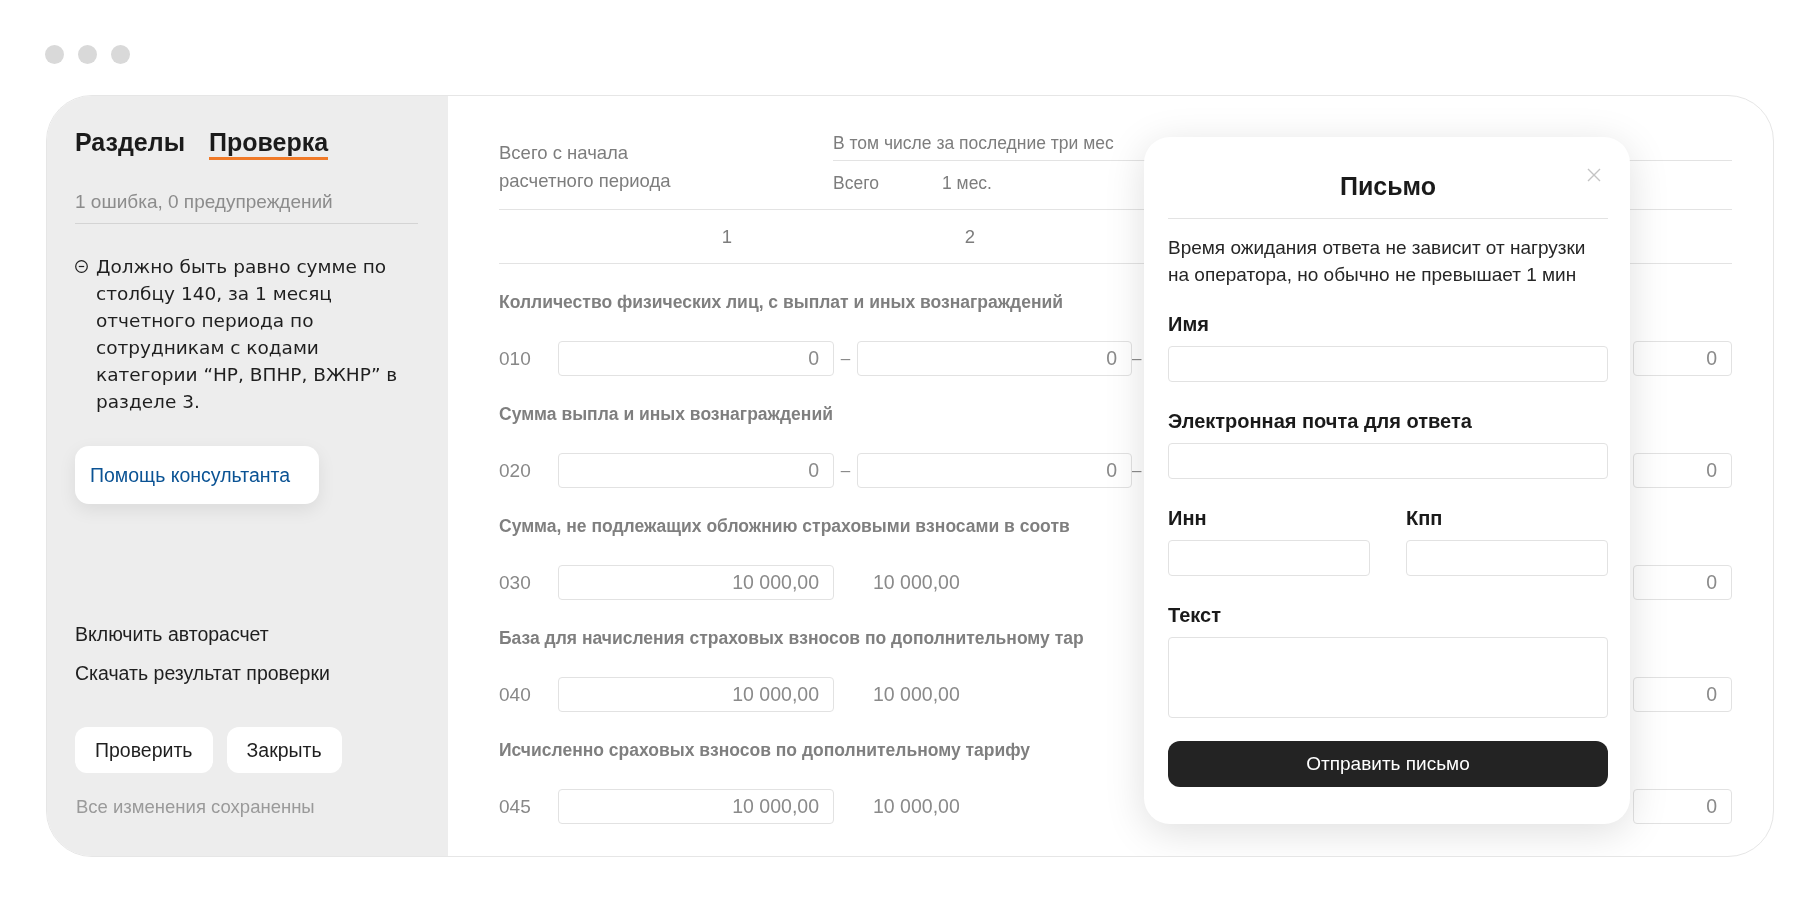 This screenshot has height=902, width=1820. I want to click on column-number: 2, so click(970, 236).